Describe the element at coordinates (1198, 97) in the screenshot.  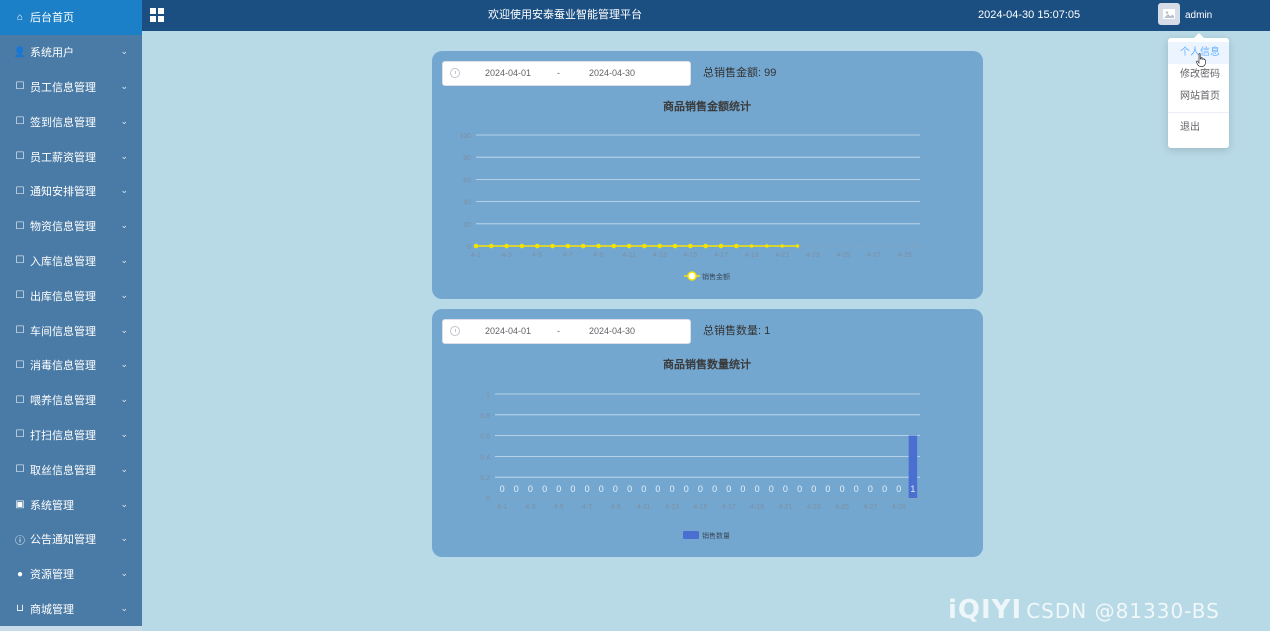
I see `dropdown-item-site-home: 网站首页` at that location.